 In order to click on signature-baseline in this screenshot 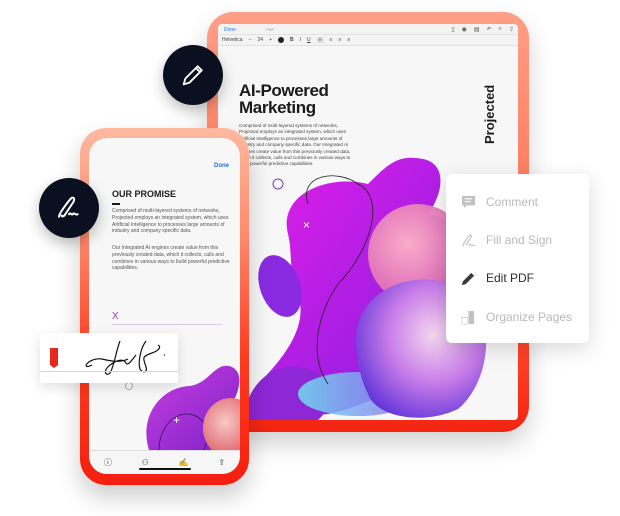, I will do `click(109, 371)`.